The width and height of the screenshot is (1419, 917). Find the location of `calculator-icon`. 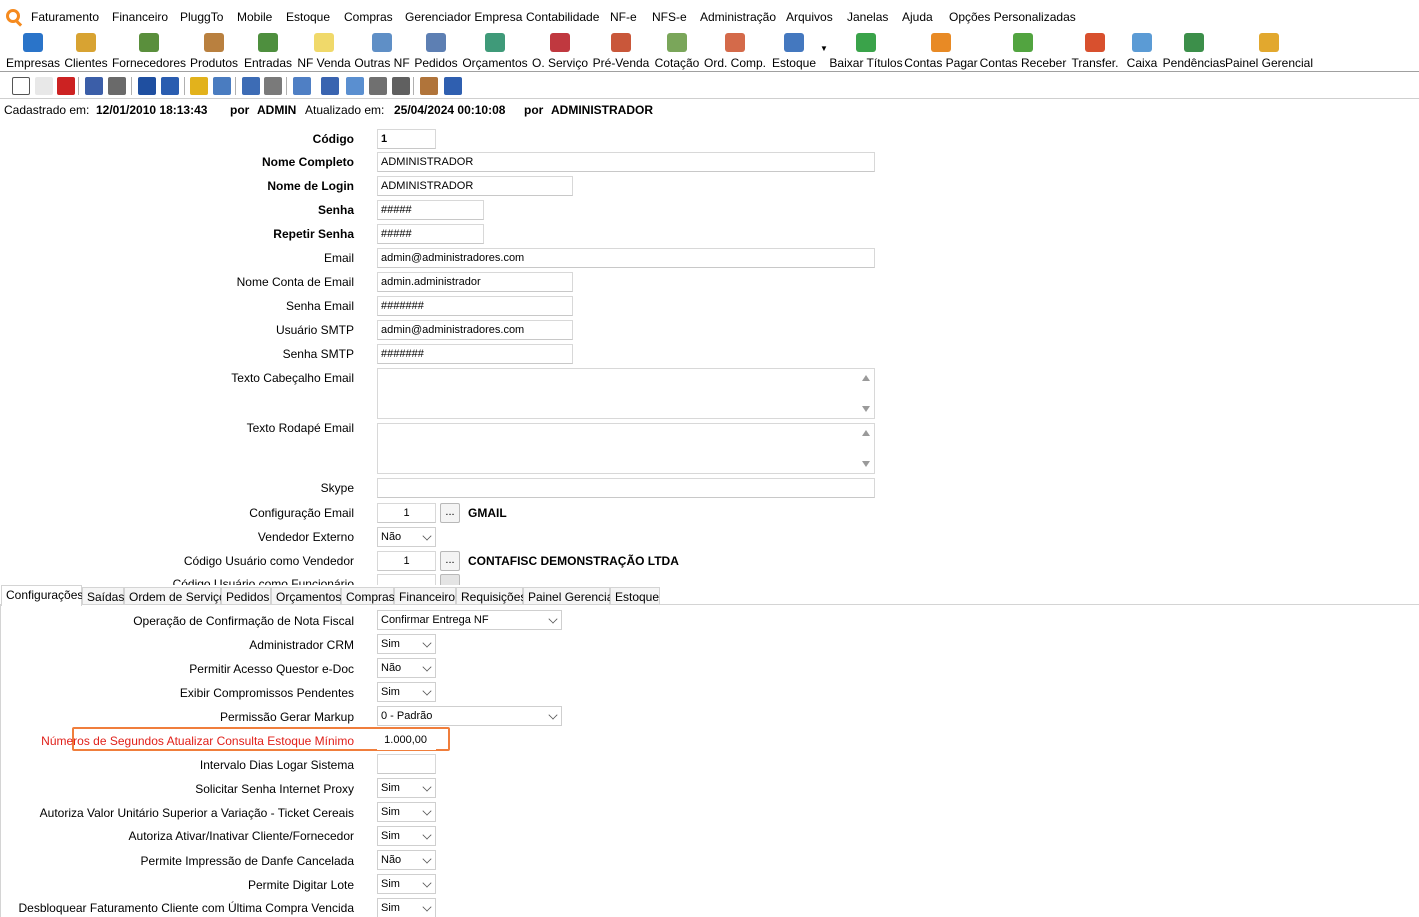

calculator-icon is located at coordinates (222, 86).